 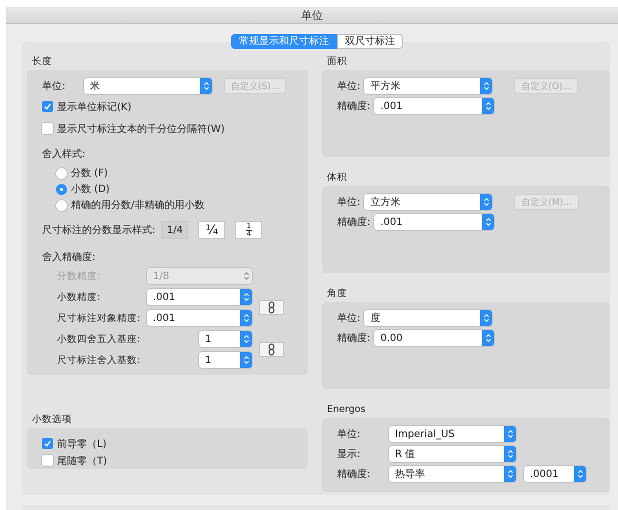 What do you see at coordinates (42, 61) in the screenshot?
I see `section-title: 长度` at bounding box center [42, 61].